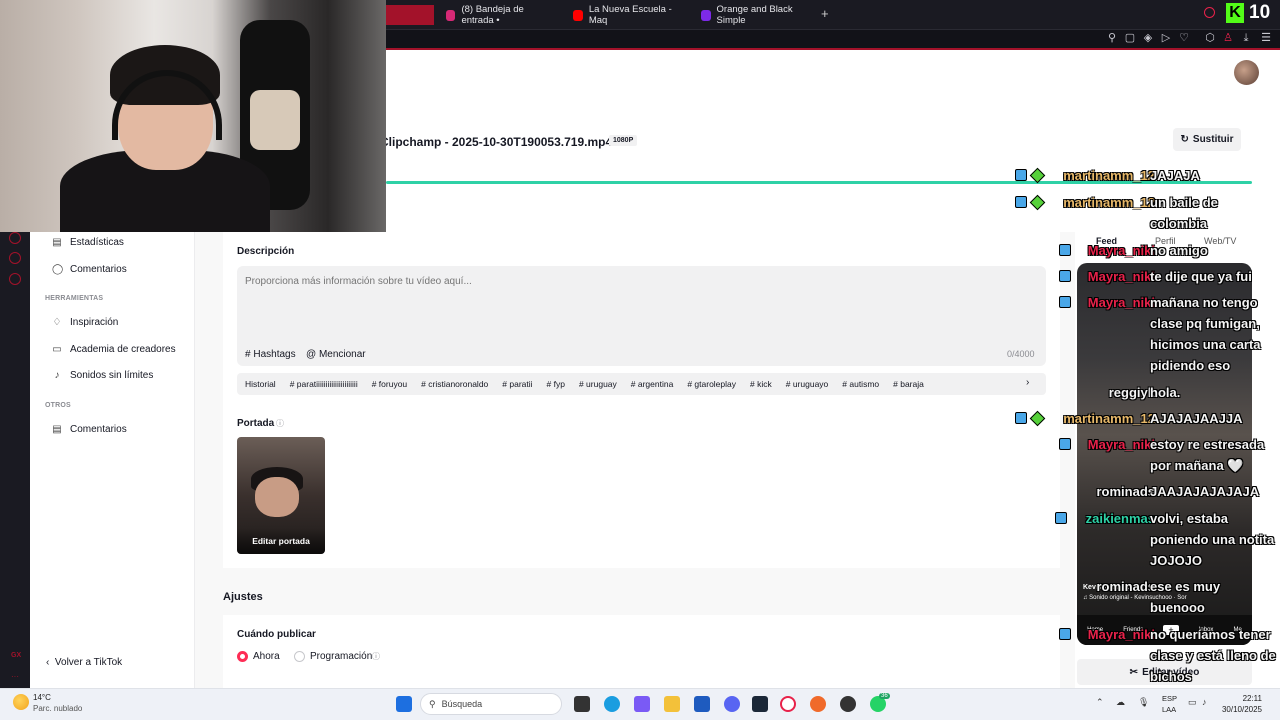 This screenshot has height=720, width=1280. I want to click on tab-canva: Orange and Black Simple, so click(755, 15).